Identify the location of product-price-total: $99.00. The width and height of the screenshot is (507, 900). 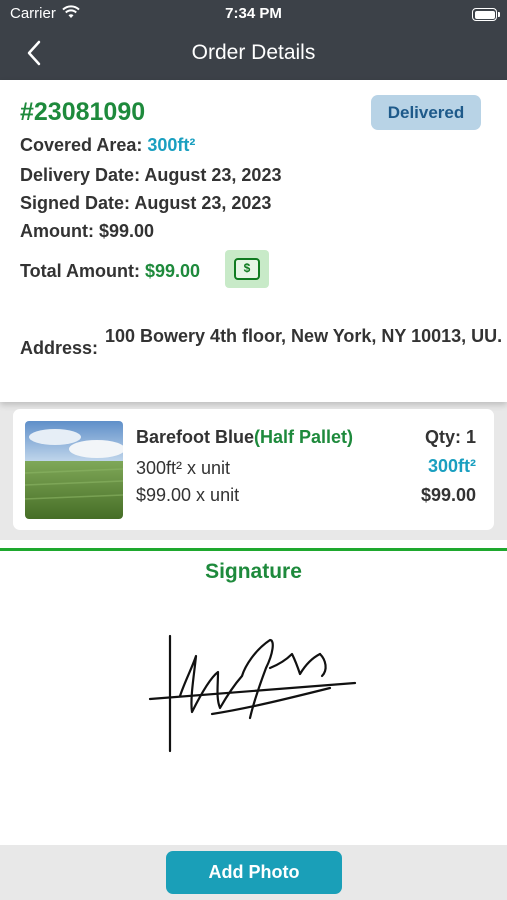
(448, 495).